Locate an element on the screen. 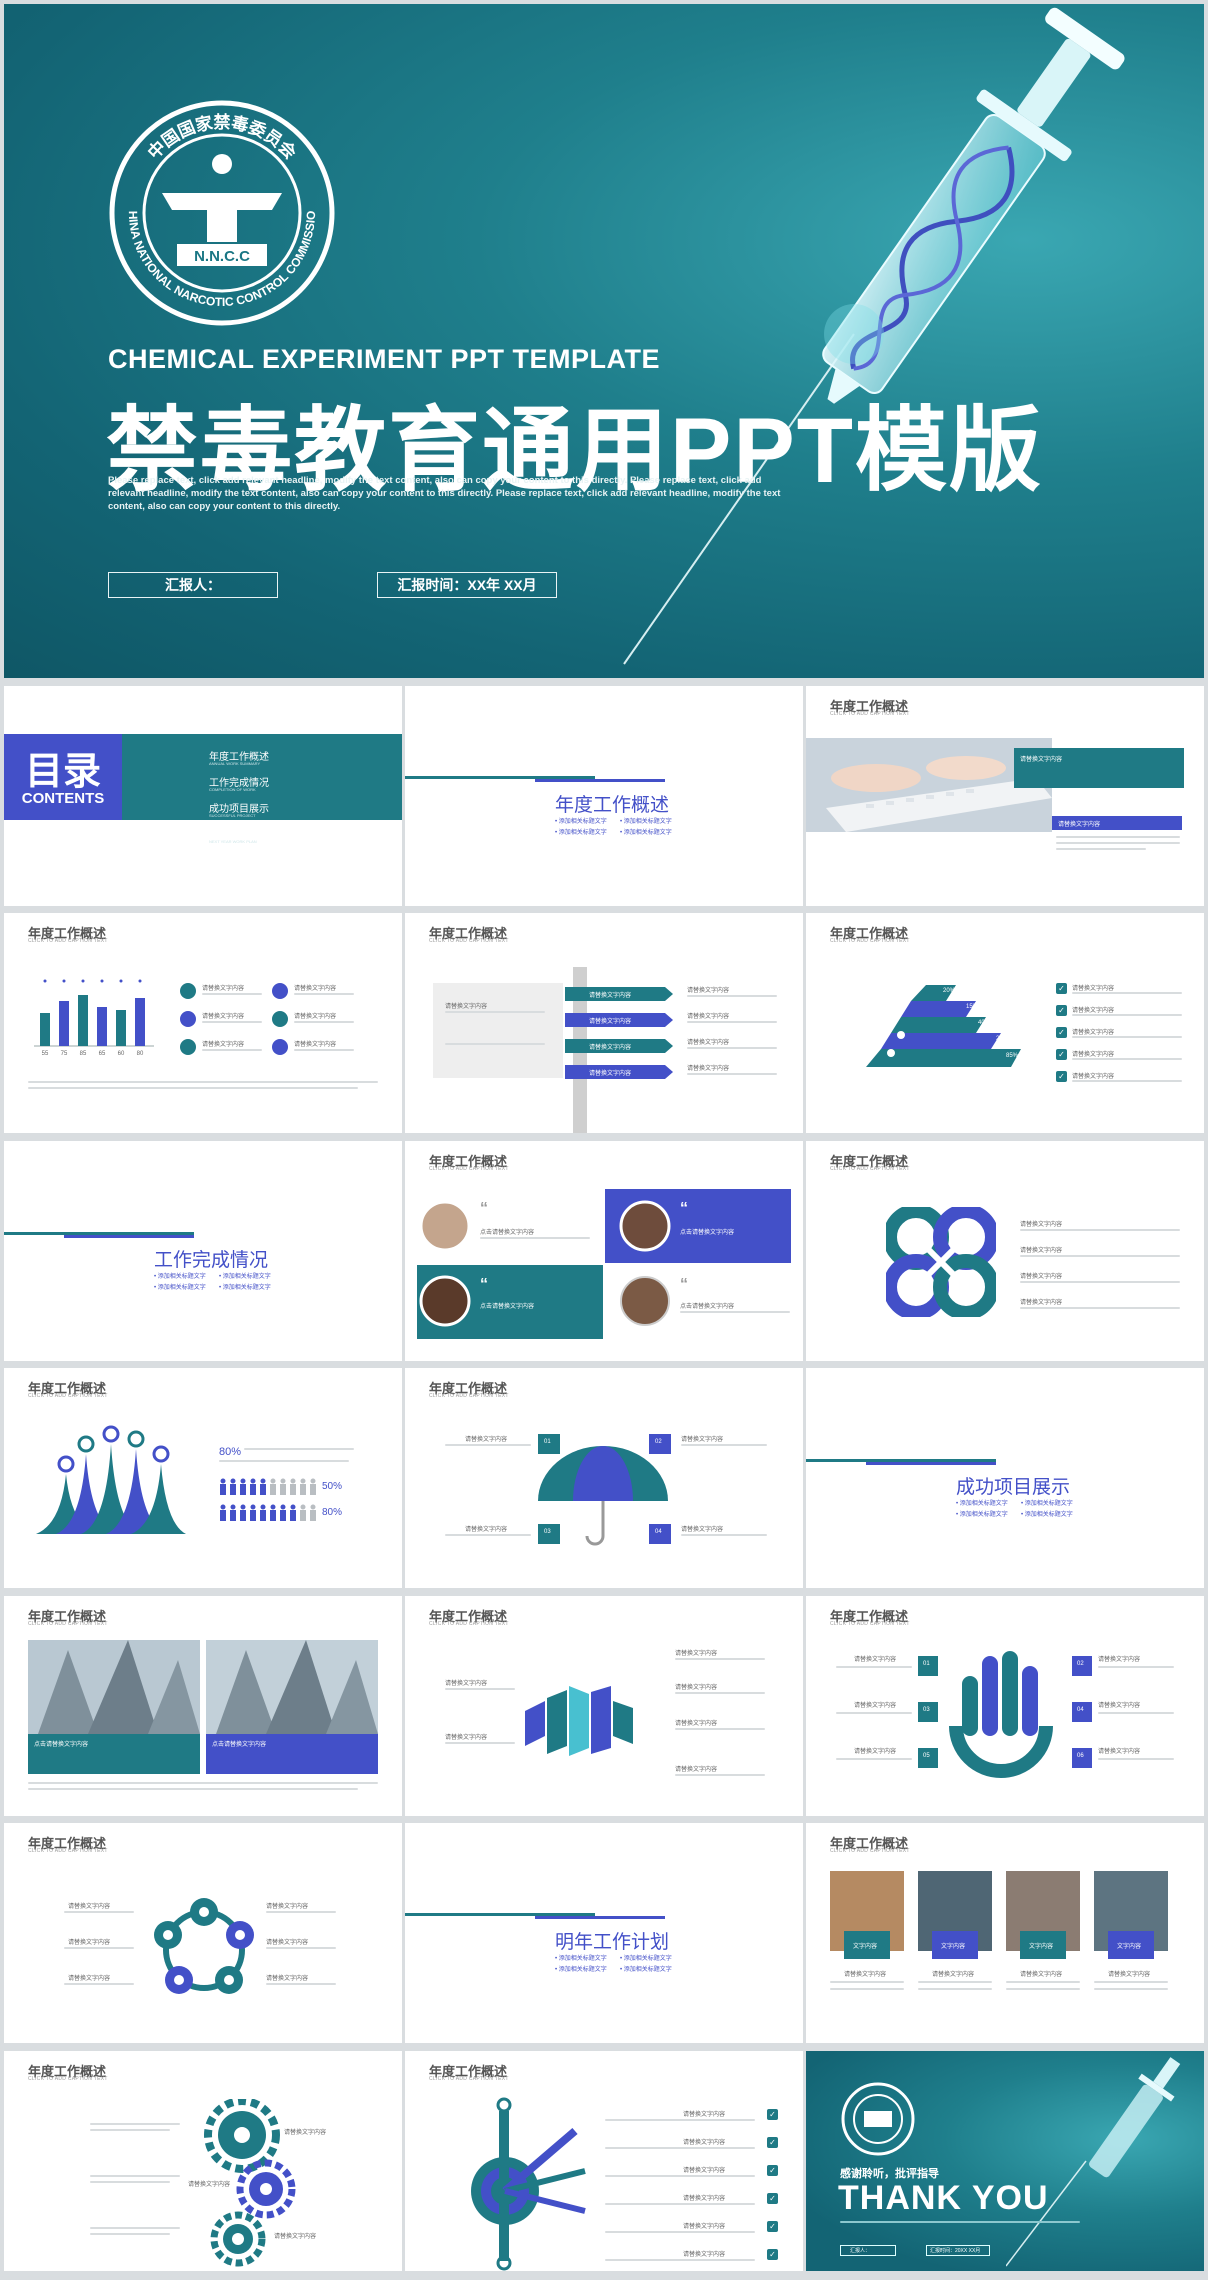 This screenshot has width=1208, height=2280. team-photos is located at coordinates (999, 1915).